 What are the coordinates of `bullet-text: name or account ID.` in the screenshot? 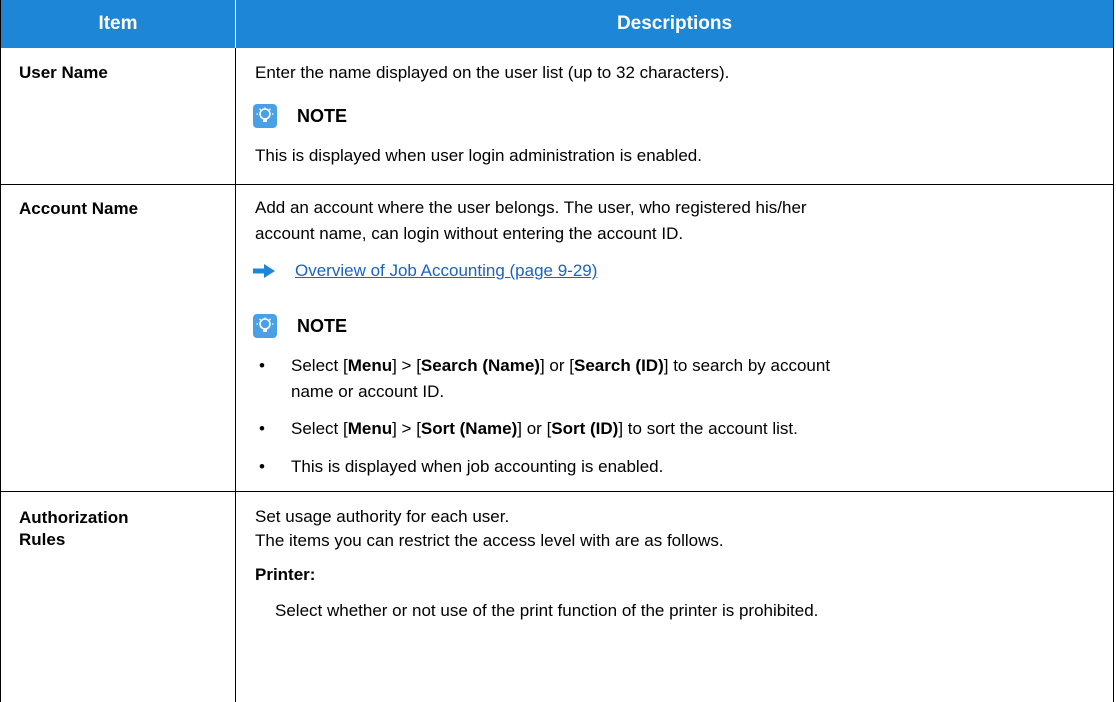 It's located at (368, 391).